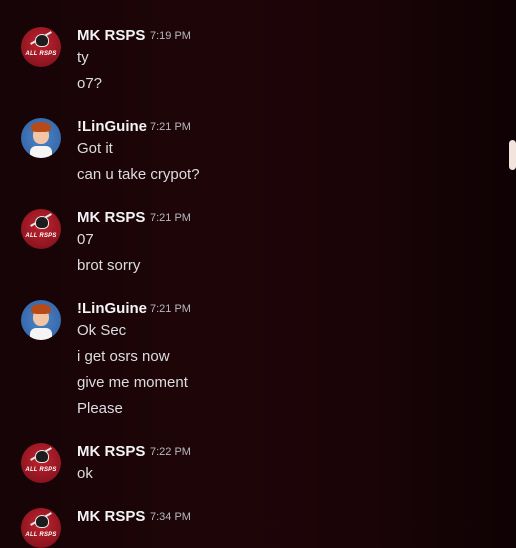  Describe the element at coordinates (85, 473) in the screenshot. I see `message-text: ok` at that location.